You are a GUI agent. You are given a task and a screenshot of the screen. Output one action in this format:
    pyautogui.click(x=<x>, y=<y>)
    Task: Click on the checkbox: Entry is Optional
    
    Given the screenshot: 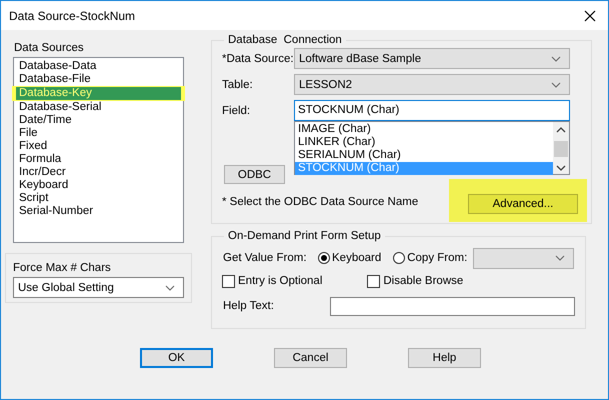 What is the action you would take?
    pyautogui.click(x=272, y=281)
    